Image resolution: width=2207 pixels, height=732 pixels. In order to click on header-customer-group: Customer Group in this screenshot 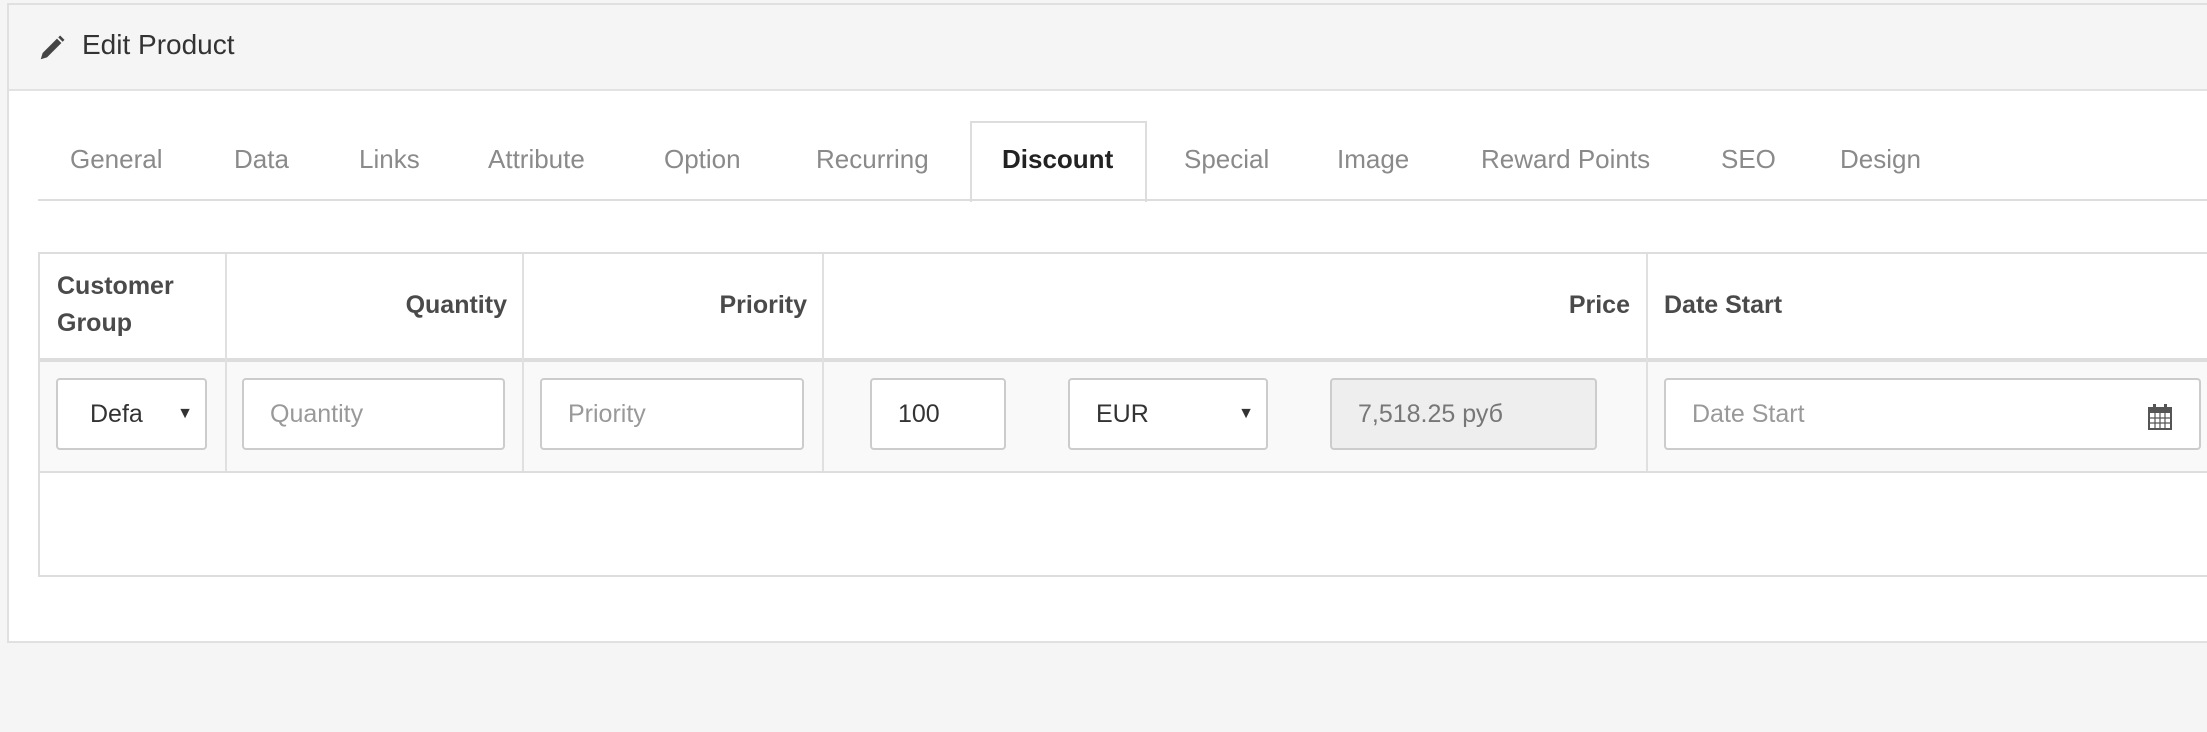, I will do `click(115, 304)`.